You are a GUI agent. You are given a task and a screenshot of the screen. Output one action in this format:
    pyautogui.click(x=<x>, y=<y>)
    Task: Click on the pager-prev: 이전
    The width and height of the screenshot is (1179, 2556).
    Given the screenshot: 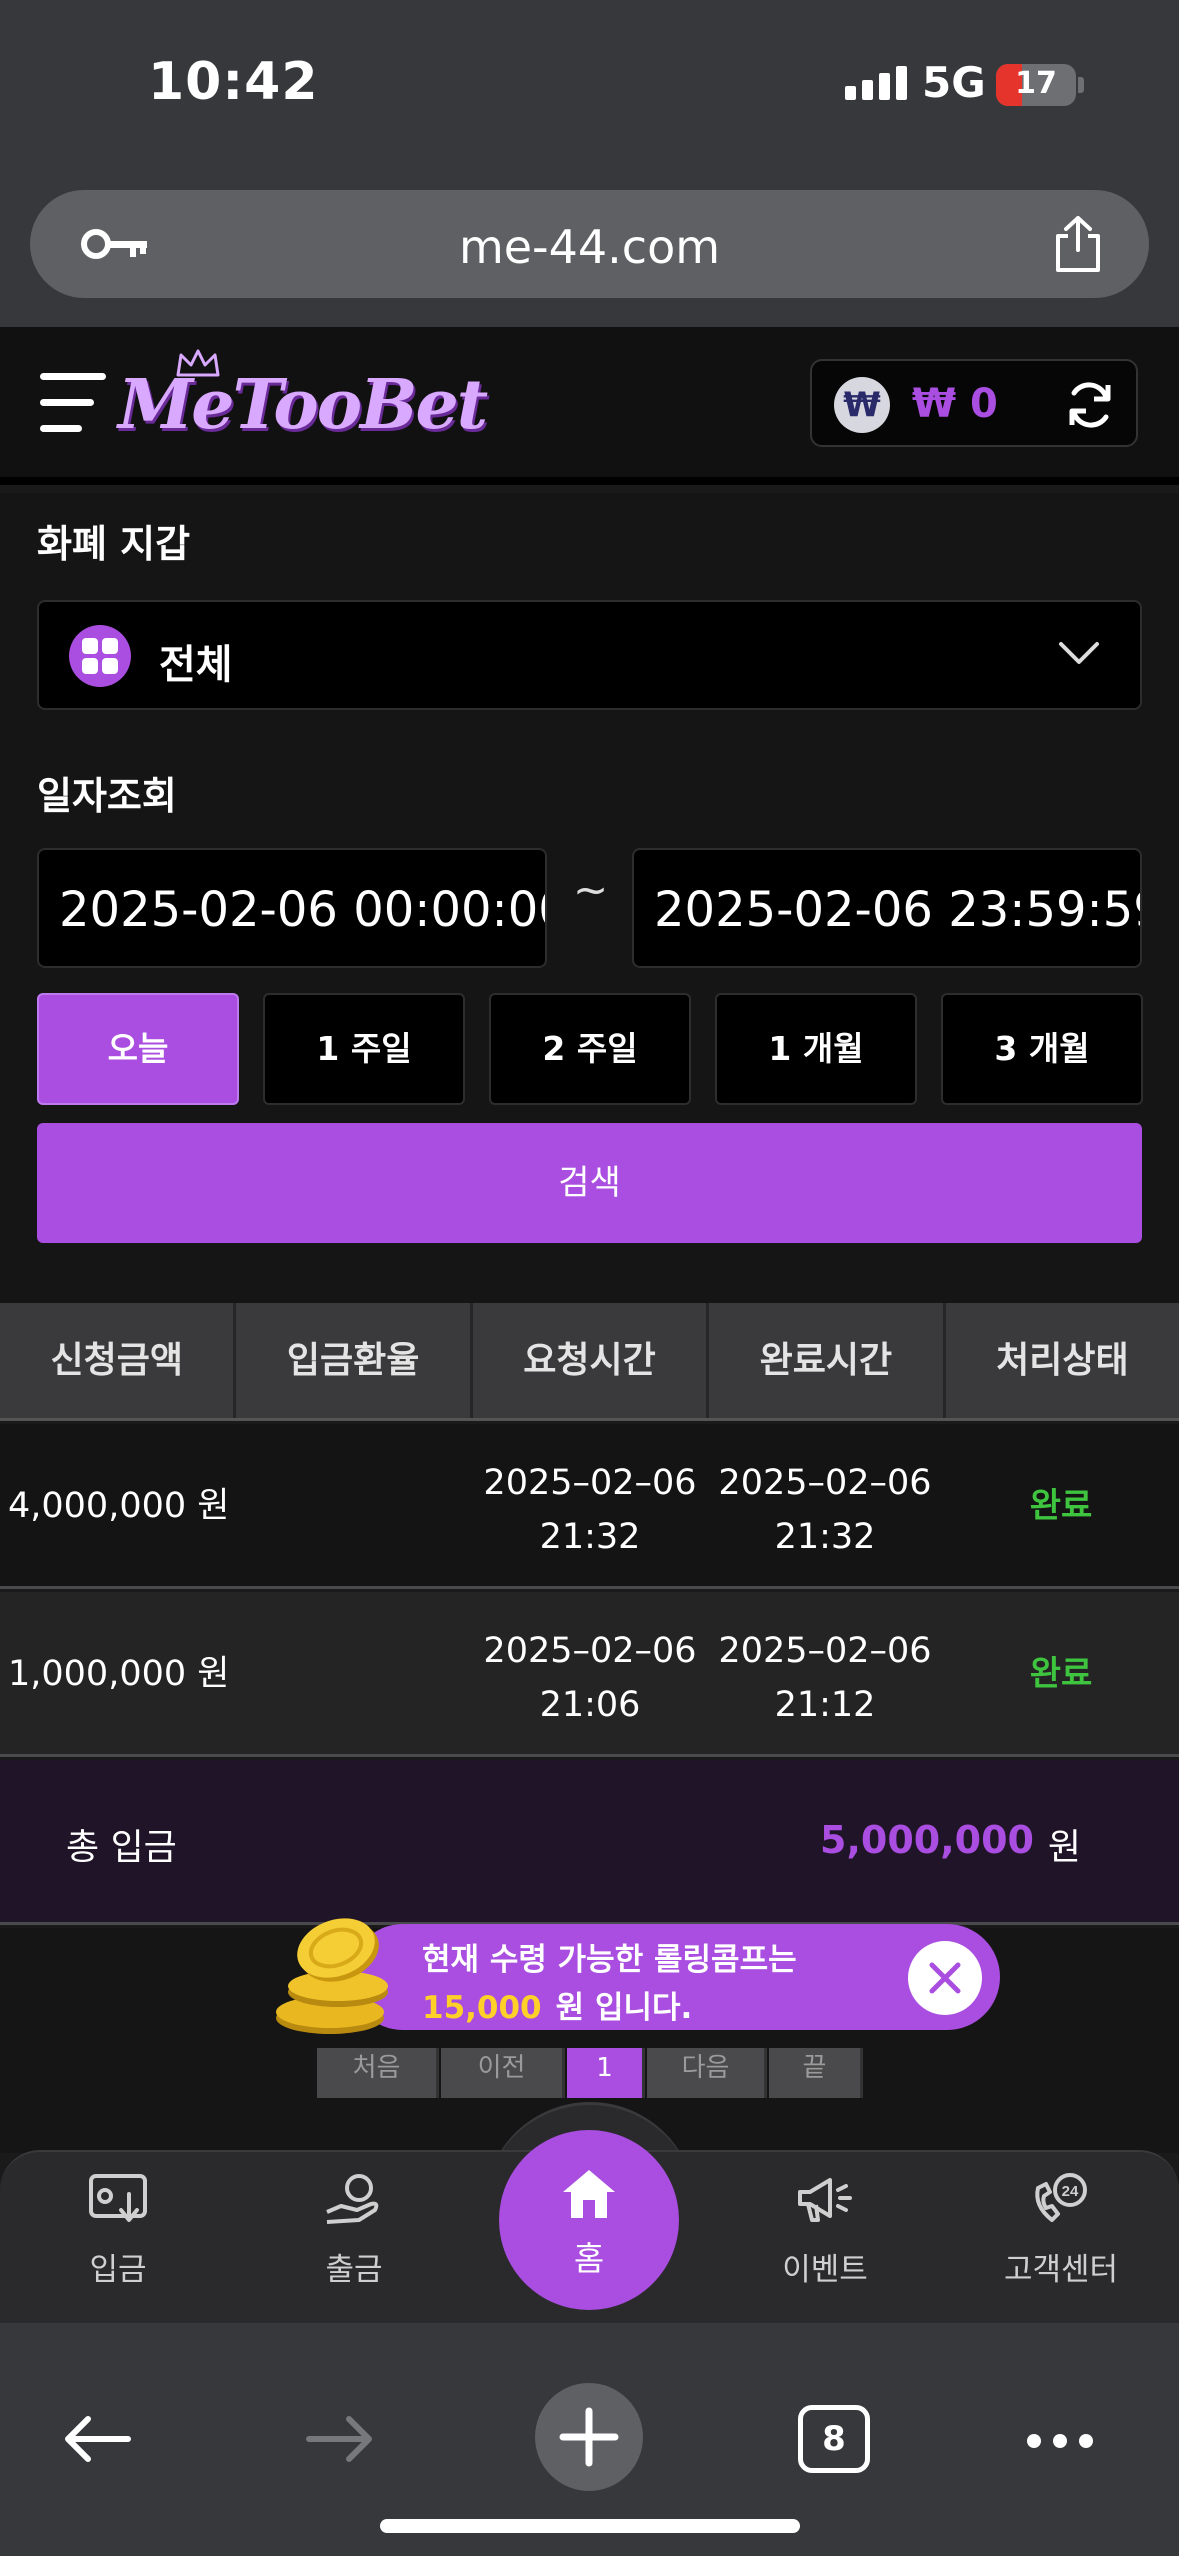 What is the action you would take?
    pyautogui.click(x=503, y=2073)
    